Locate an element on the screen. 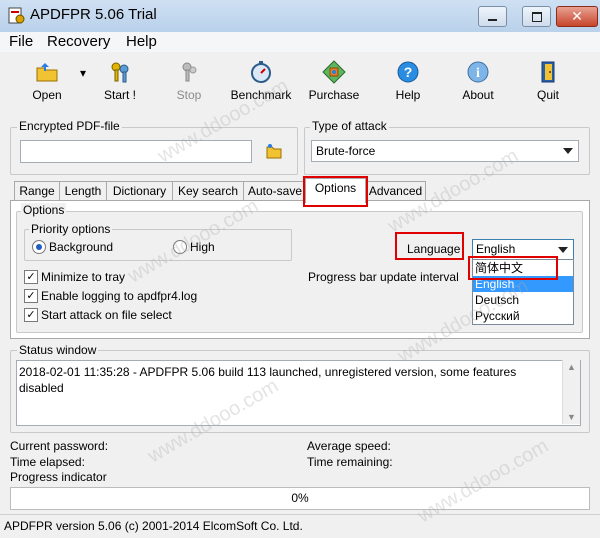  open-button: Open is located at coordinates (47, 82).